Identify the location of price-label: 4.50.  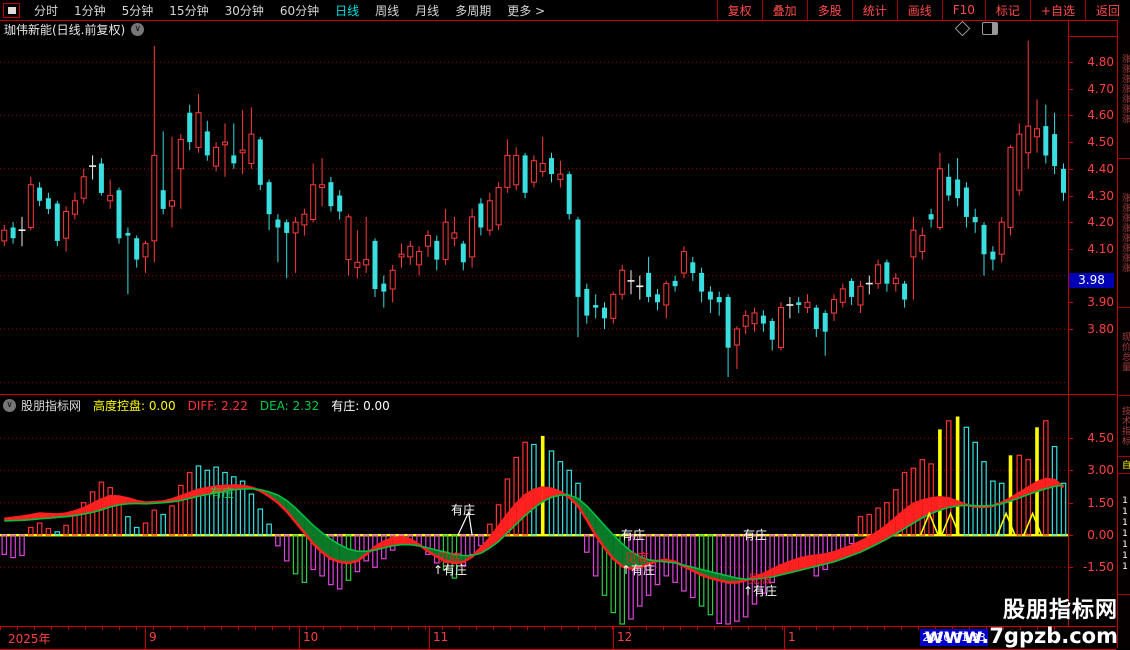
(1100, 142).